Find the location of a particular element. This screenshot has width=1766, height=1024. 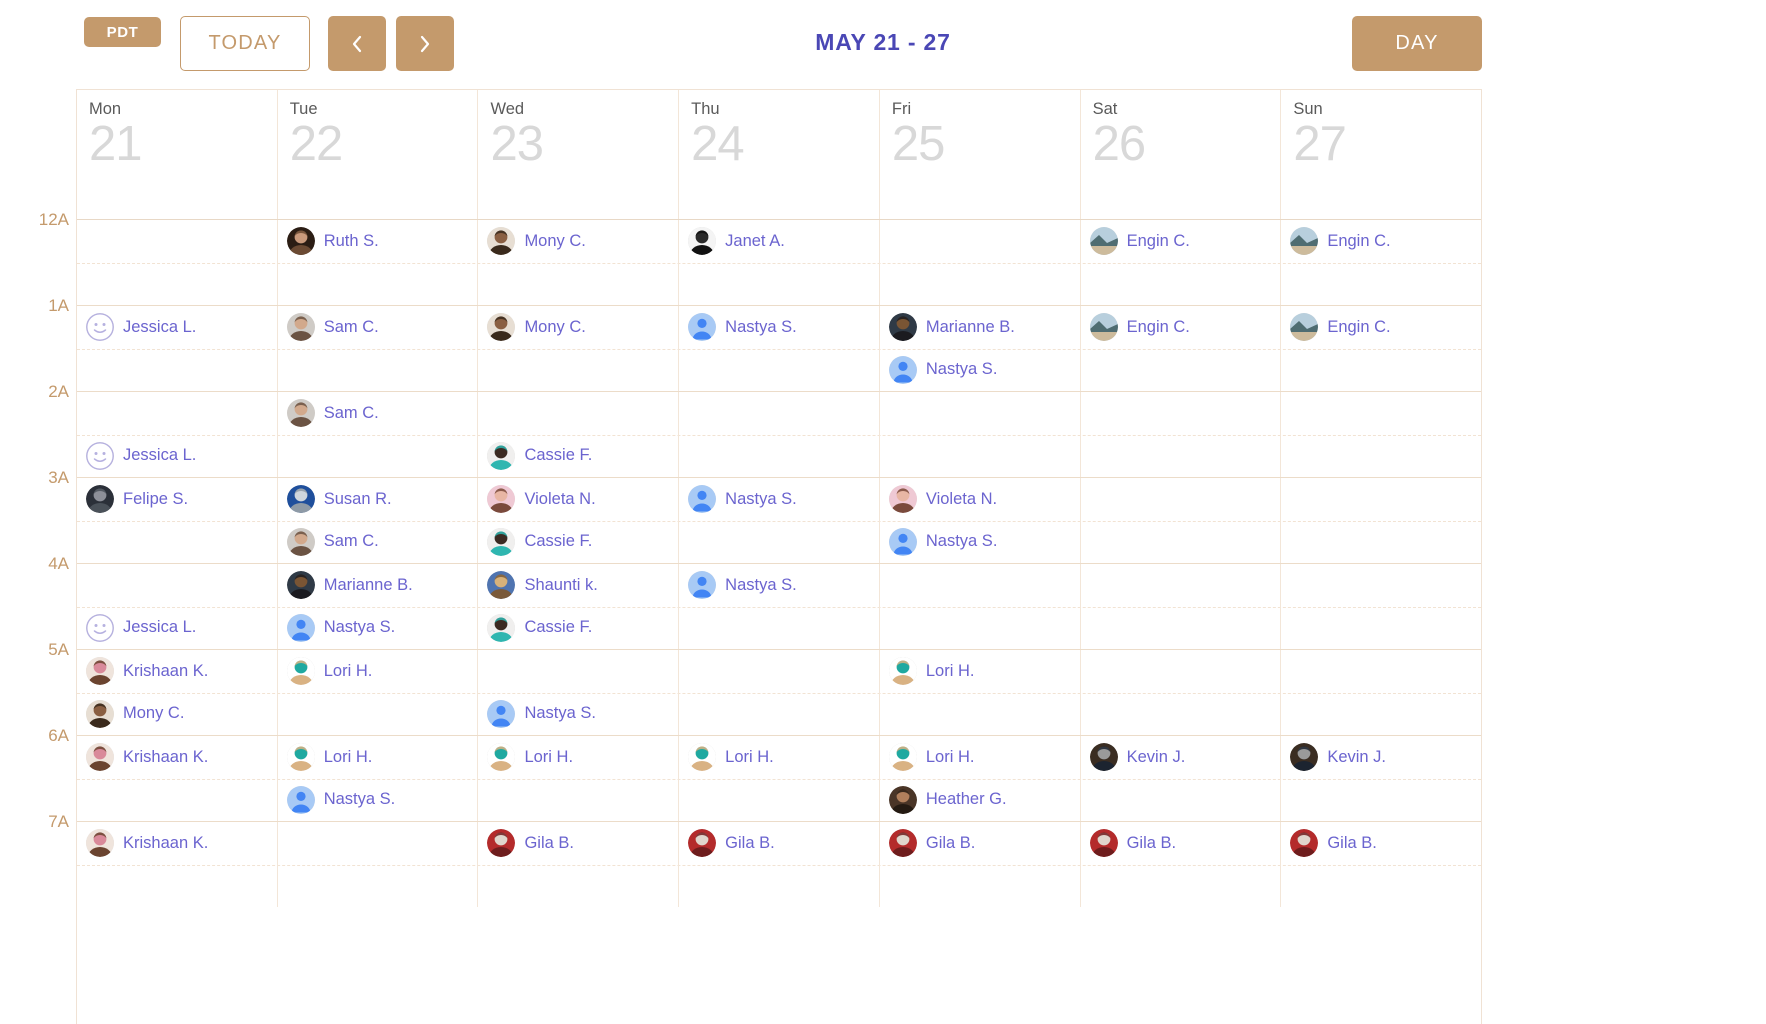

previous-week-button is located at coordinates (357, 43).